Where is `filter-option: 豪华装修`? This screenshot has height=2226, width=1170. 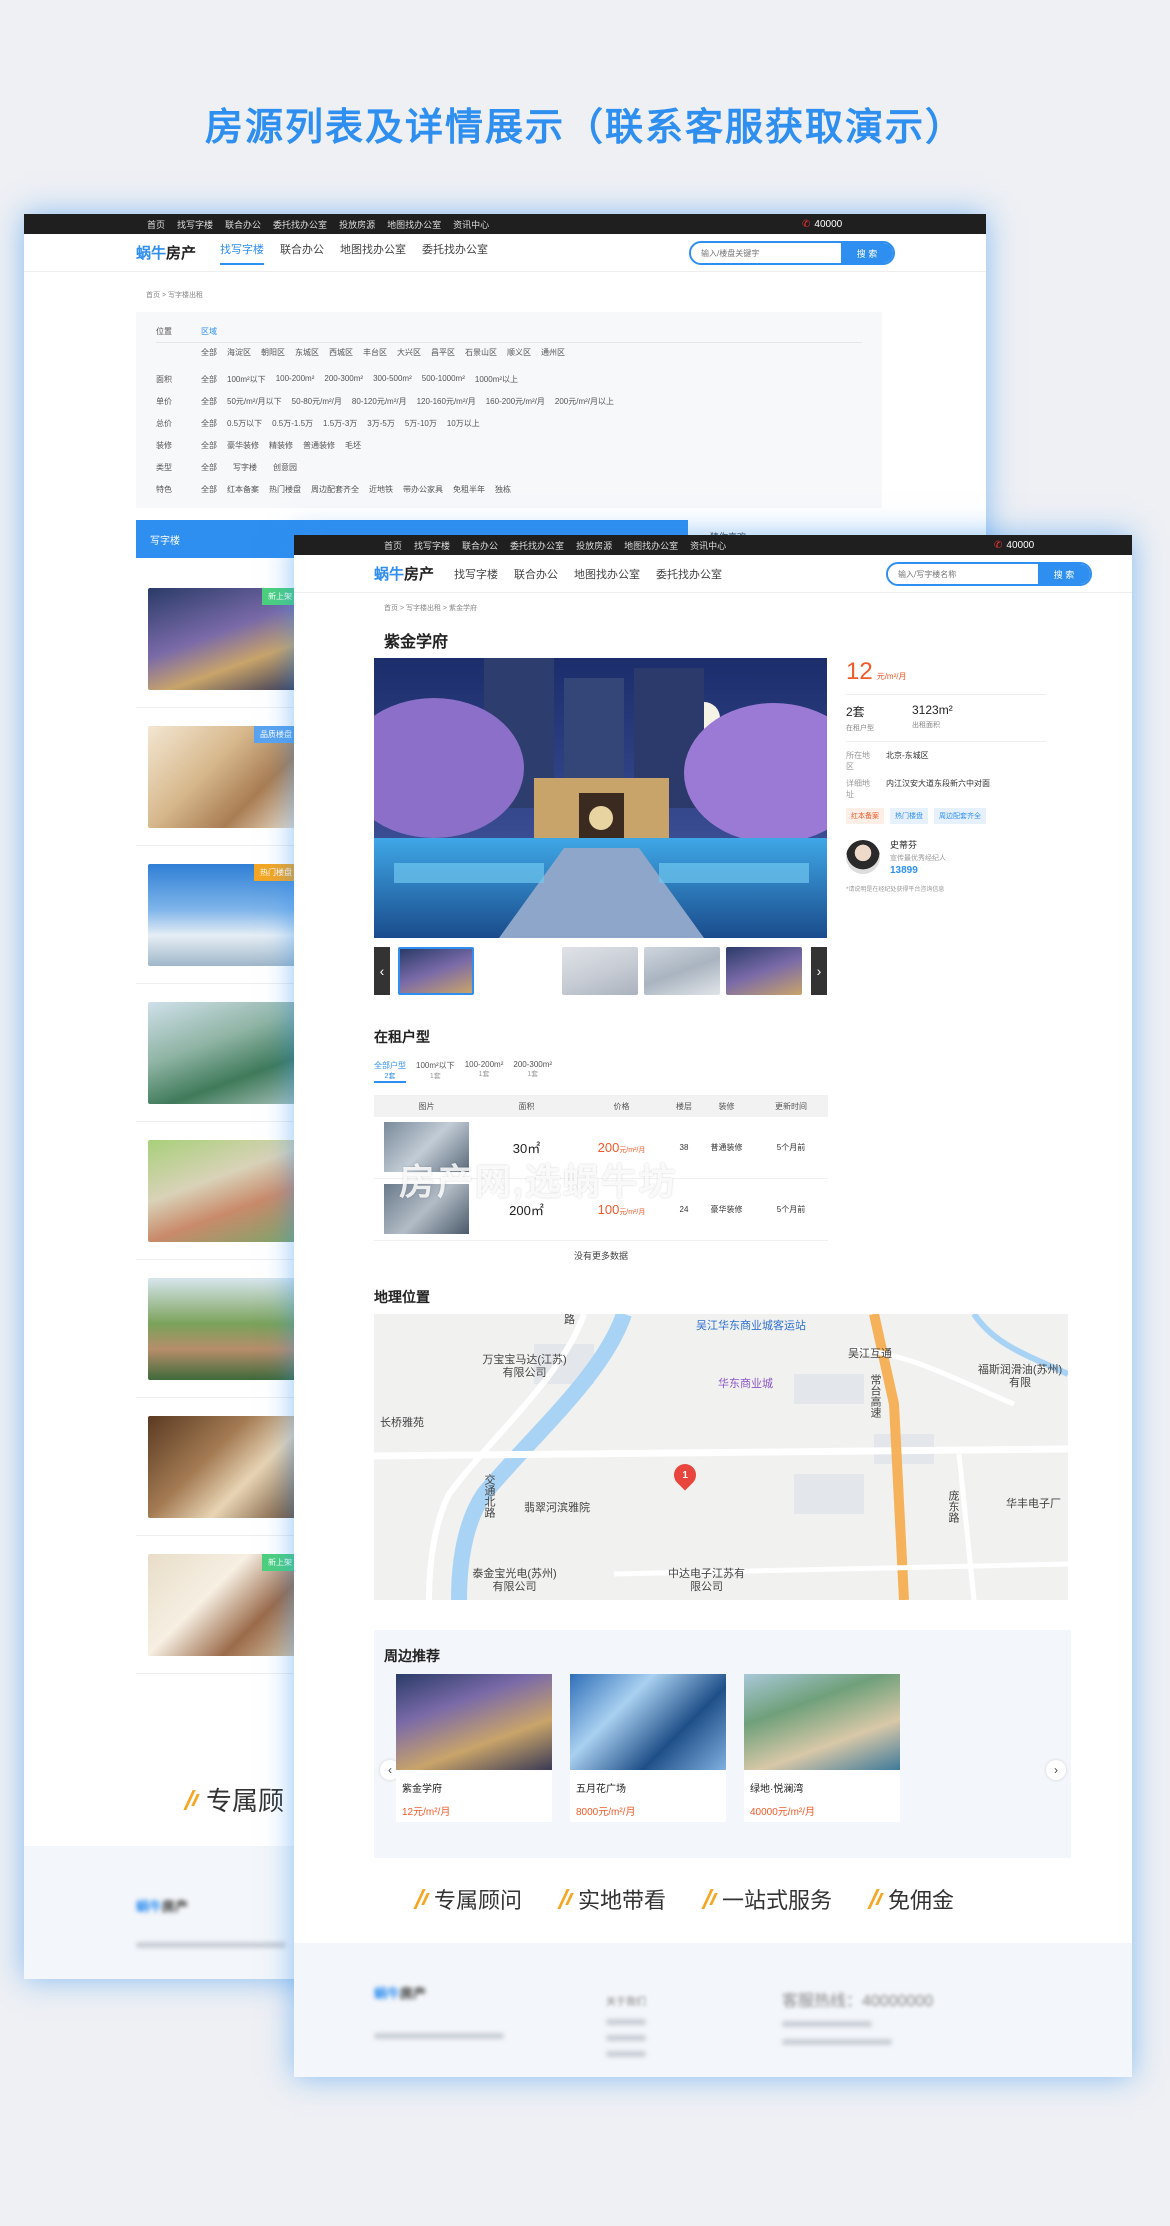 filter-option: 豪华装修 is located at coordinates (243, 445).